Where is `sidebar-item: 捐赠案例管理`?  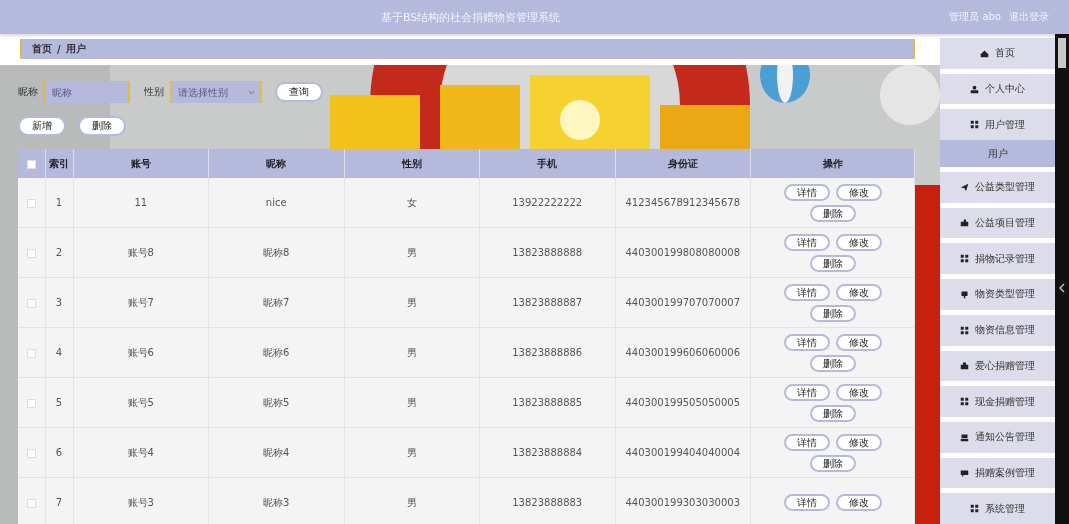
sidebar-item: 捐赠案例管理 is located at coordinates (997, 473).